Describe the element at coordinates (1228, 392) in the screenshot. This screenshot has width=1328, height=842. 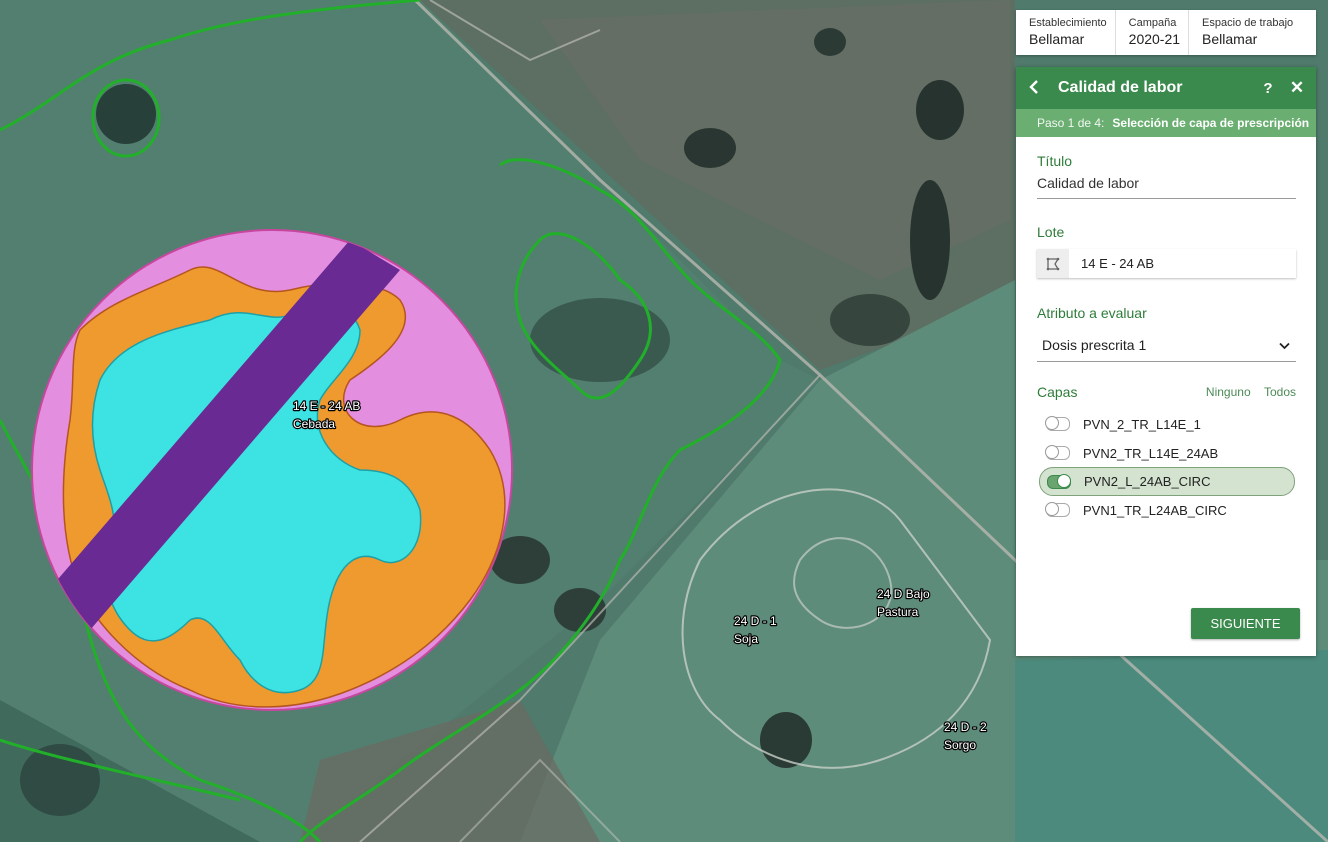
I see `ninguno-link: Ninguno` at that location.